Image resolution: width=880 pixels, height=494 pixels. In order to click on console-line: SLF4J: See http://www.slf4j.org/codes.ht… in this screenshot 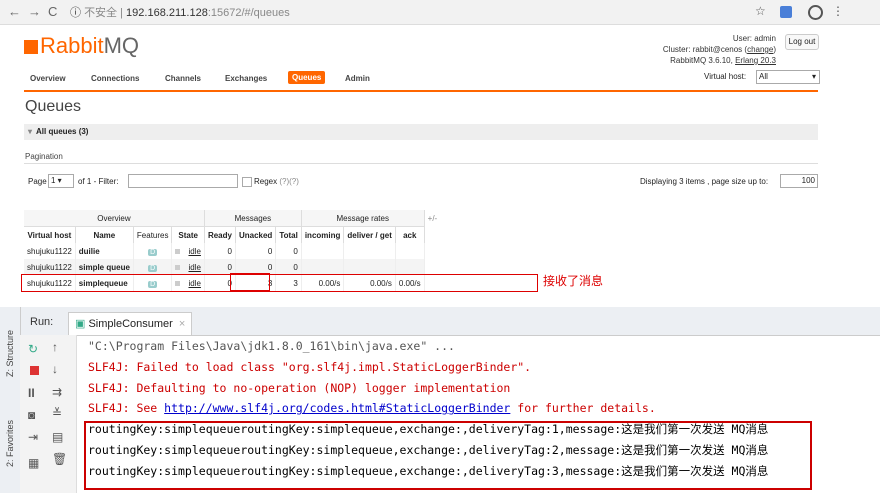, I will do `click(372, 408)`.